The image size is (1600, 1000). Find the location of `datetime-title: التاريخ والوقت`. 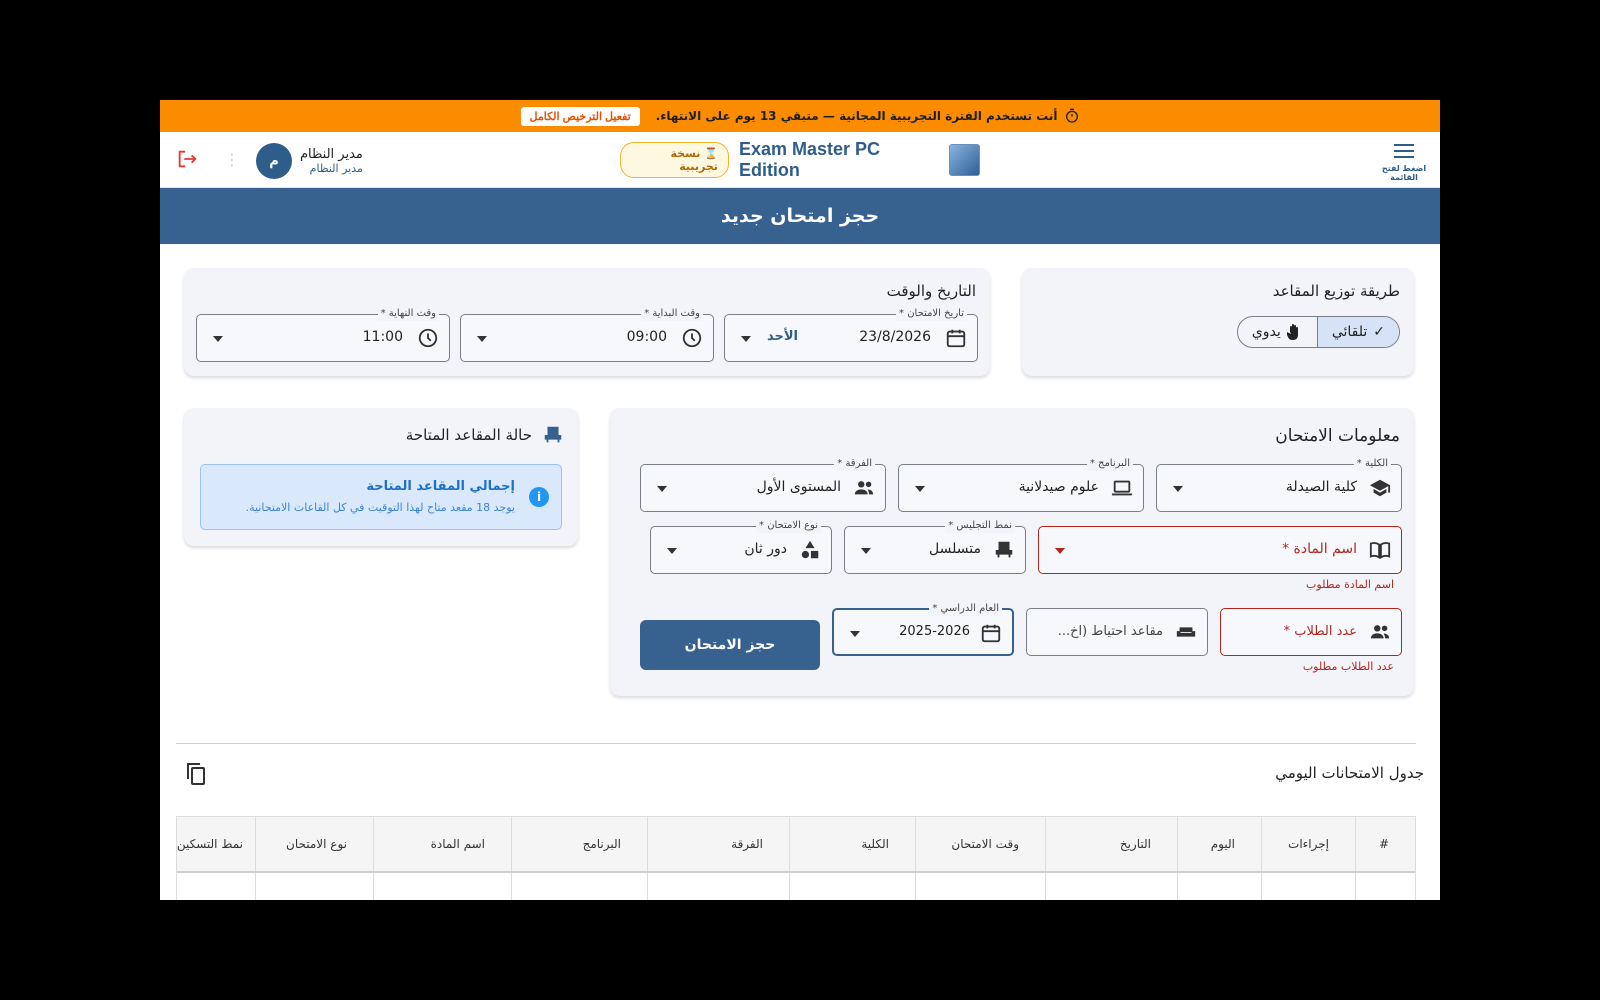

datetime-title: التاريخ والوقت is located at coordinates (931, 291).